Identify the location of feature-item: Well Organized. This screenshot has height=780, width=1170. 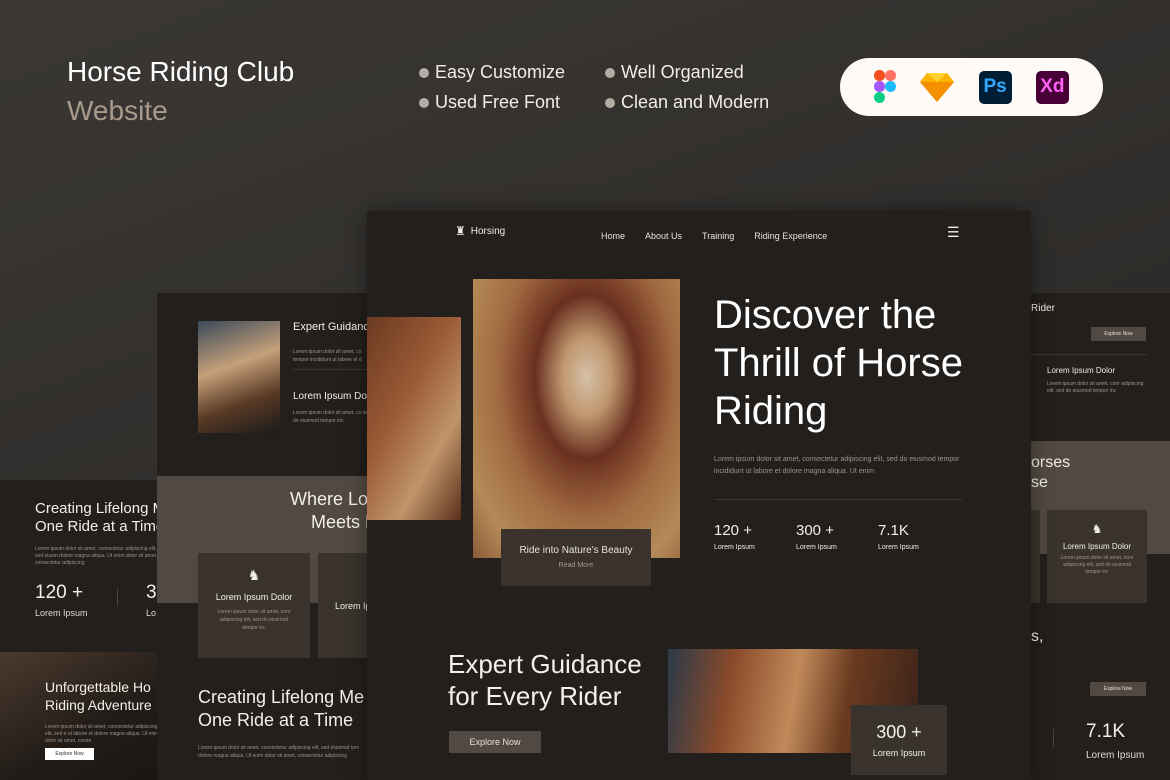
(674, 72).